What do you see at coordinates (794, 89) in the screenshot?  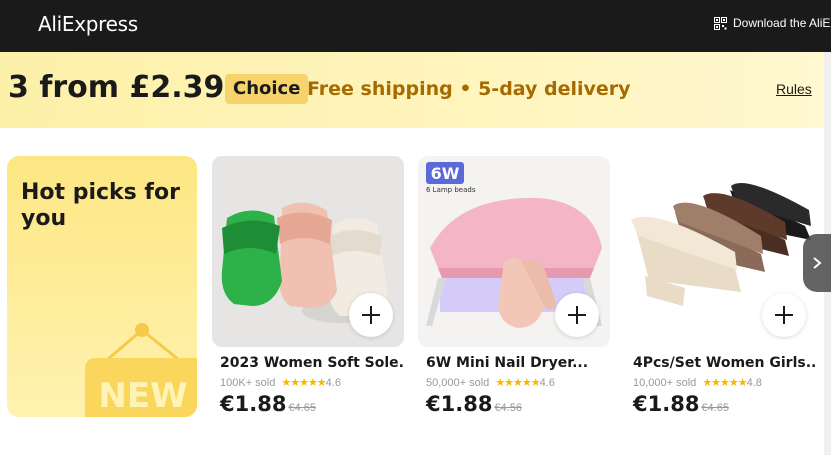 I see `rules-link: Rules` at bounding box center [794, 89].